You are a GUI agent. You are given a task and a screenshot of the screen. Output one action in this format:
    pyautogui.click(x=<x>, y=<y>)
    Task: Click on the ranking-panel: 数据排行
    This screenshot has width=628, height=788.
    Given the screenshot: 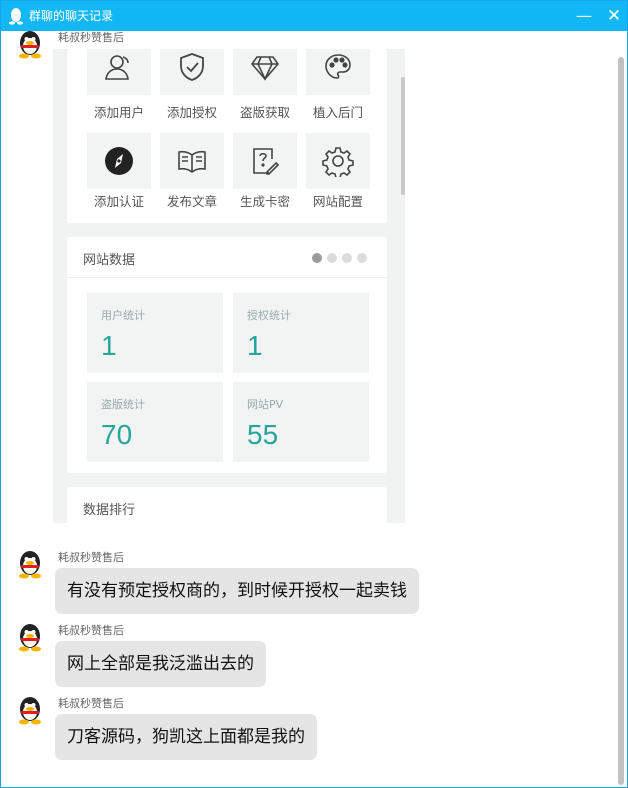 What is the action you would take?
    pyautogui.click(x=227, y=505)
    